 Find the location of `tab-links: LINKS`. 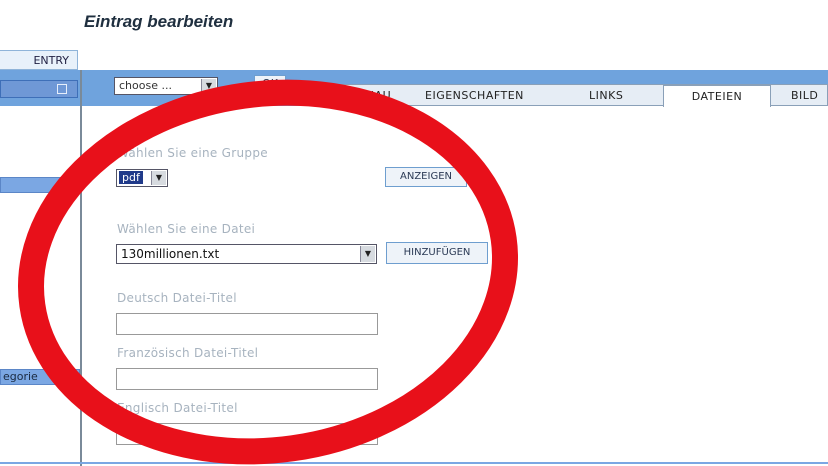

tab-links: LINKS is located at coordinates (606, 95).